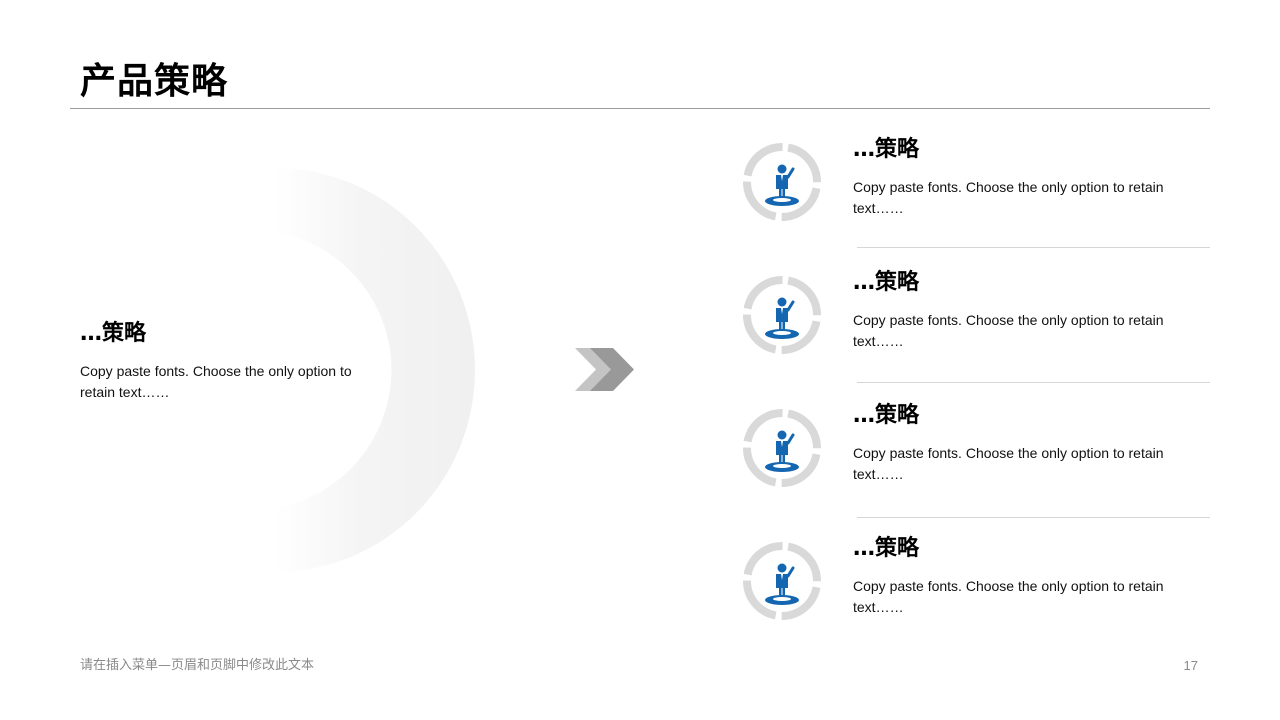  Describe the element at coordinates (604, 369) in the screenshot. I see `double-chevron-right-icon` at that location.